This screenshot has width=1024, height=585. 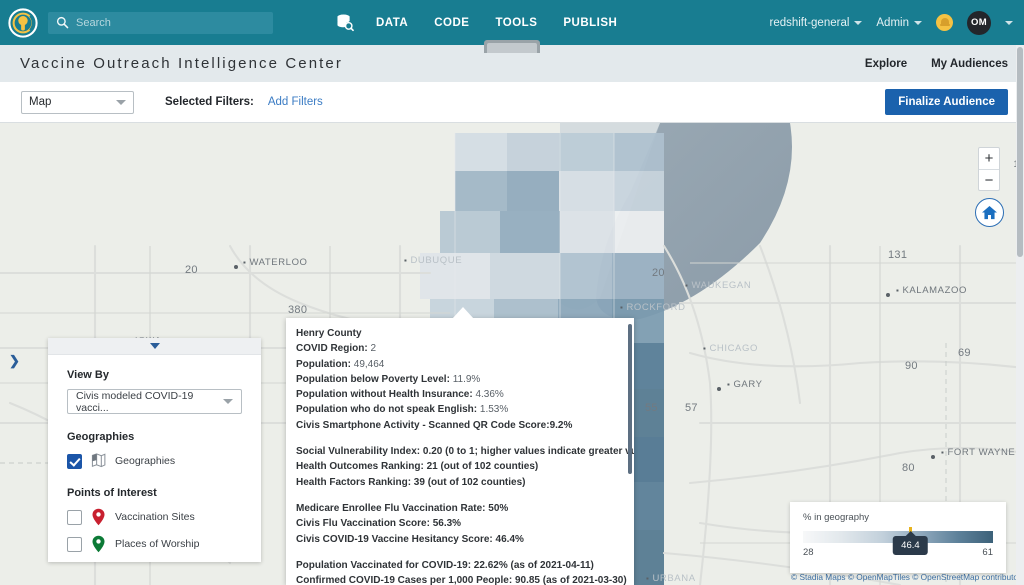 I want to click on zoom-in-button: +, so click(x=989, y=158).